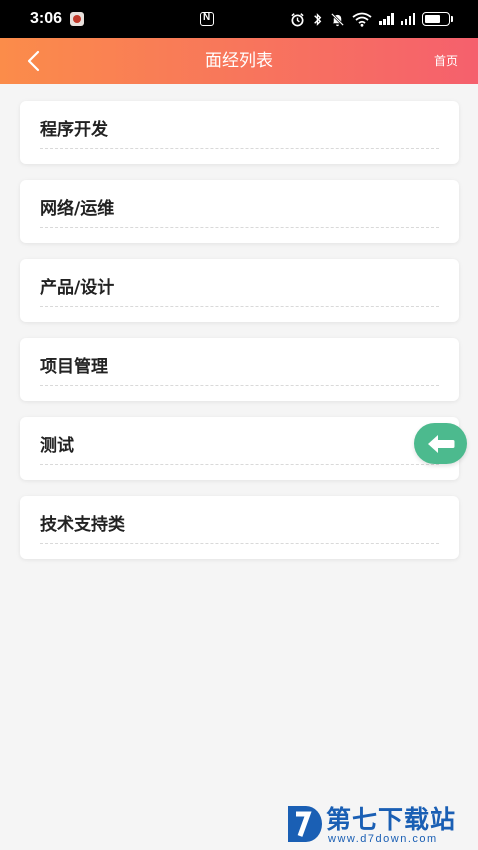  Describe the element at coordinates (207, 19) in the screenshot. I see `nfc-icon` at that location.